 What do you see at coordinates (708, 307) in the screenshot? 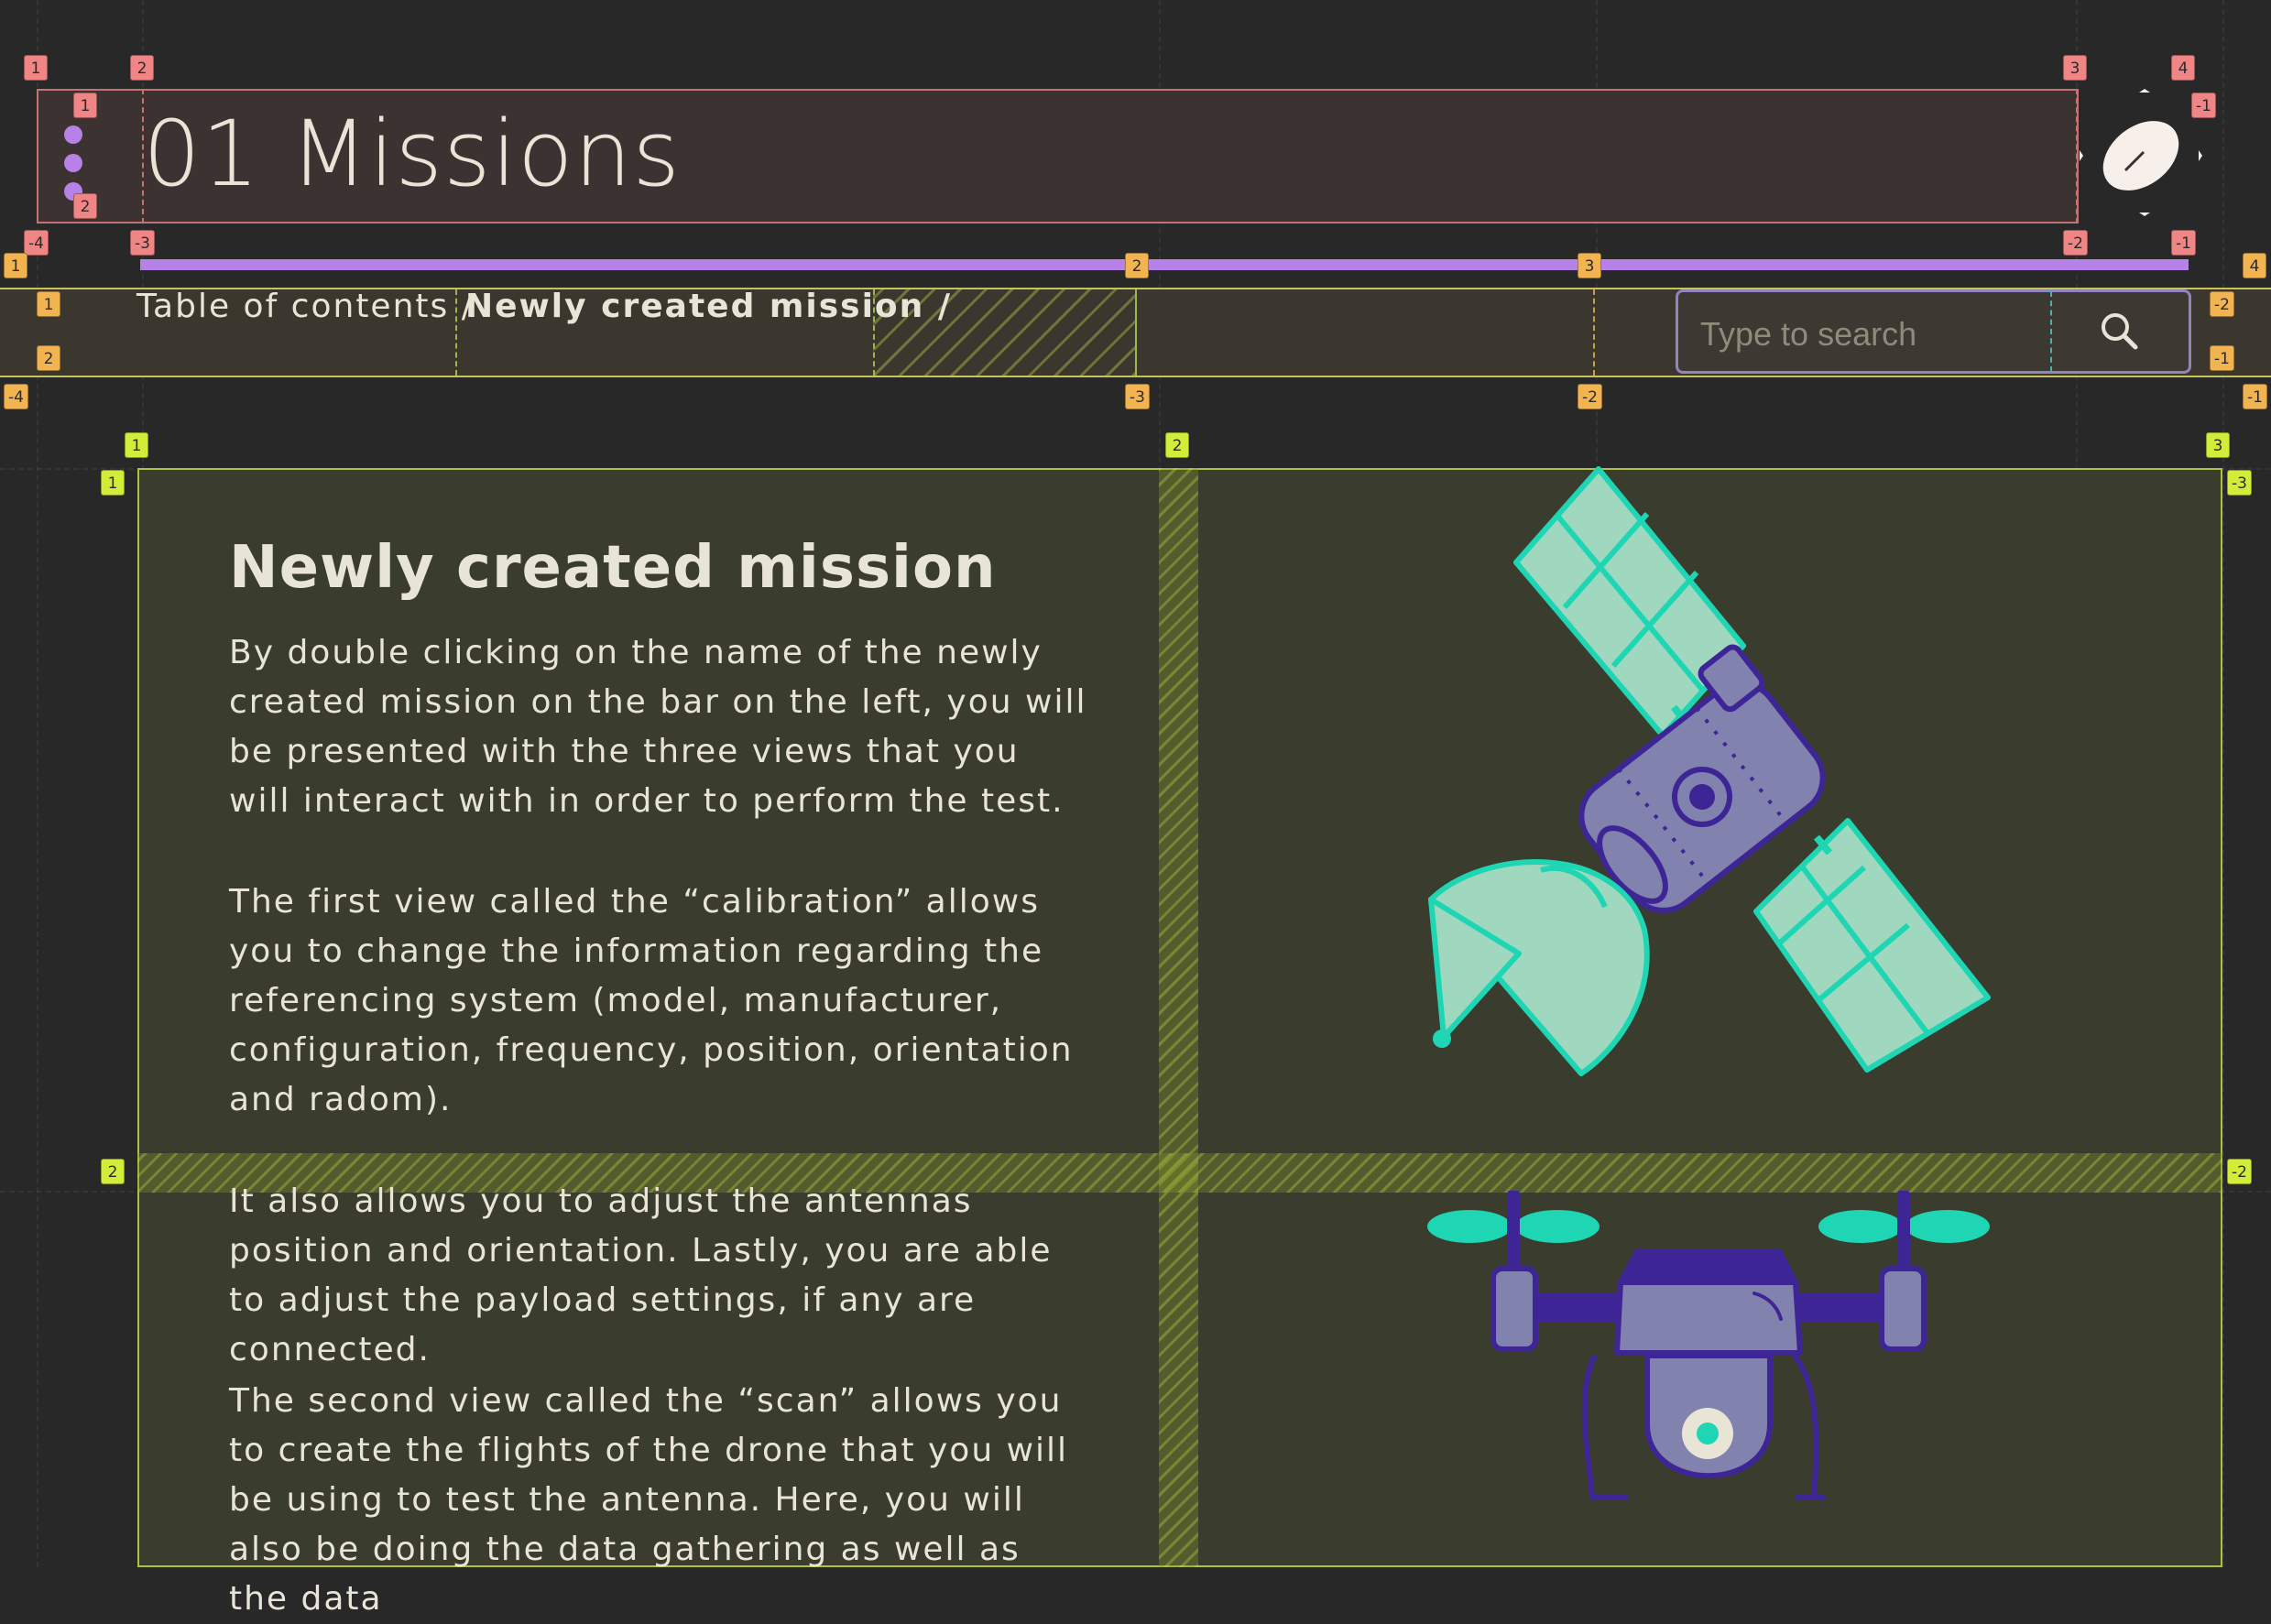
I see `breadcrumb-current-page: Newly created mission /` at bounding box center [708, 307].